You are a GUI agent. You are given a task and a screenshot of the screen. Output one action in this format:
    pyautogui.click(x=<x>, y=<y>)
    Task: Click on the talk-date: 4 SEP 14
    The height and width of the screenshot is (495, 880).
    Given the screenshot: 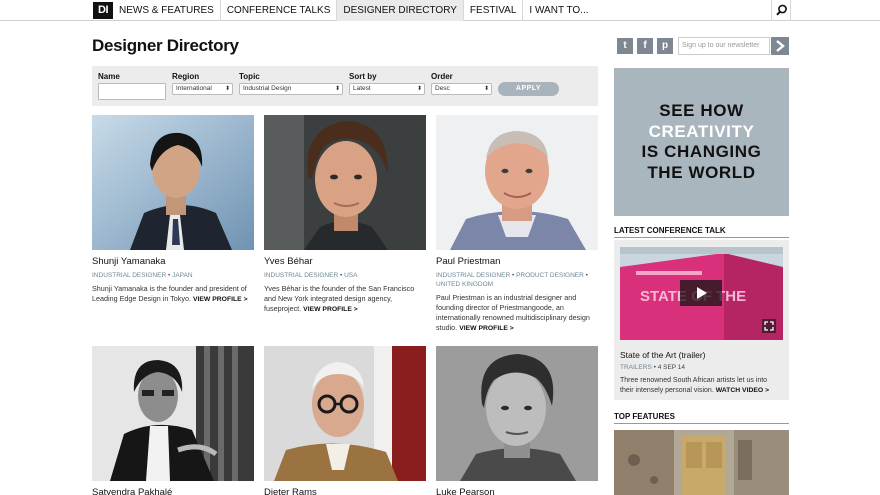 What is the action you would take?
    pyautogui.click(x=671, y=367)
    